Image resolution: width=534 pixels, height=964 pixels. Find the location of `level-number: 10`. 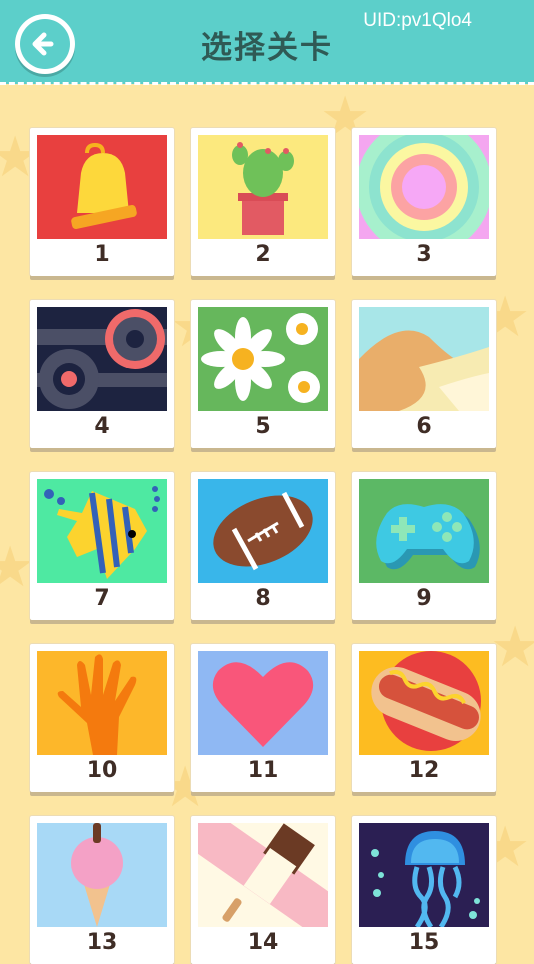

level-number: 10 is located at coordinates (102, 770).